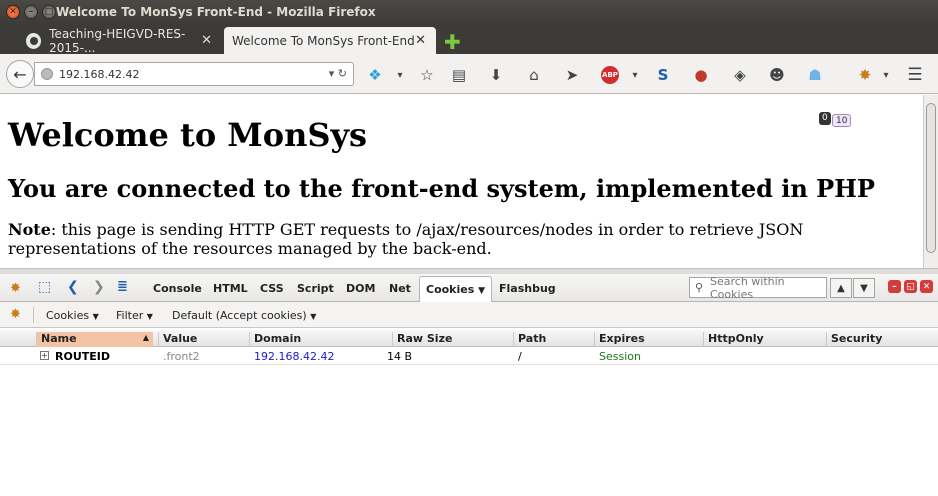  What do you see at coordinates (452, 42) in the screenshot?
I see `new-tab-plus-icon: ✚` at bounding box center [452, 42].